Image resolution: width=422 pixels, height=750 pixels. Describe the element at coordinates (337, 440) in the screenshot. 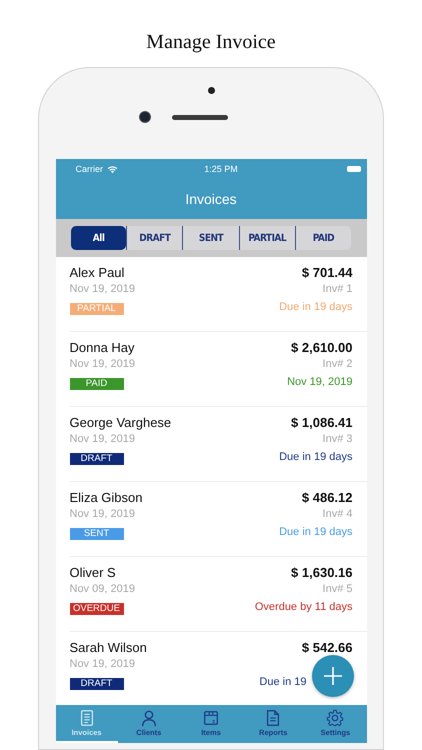

I see `invoice-number: Inv# 3` at that location.